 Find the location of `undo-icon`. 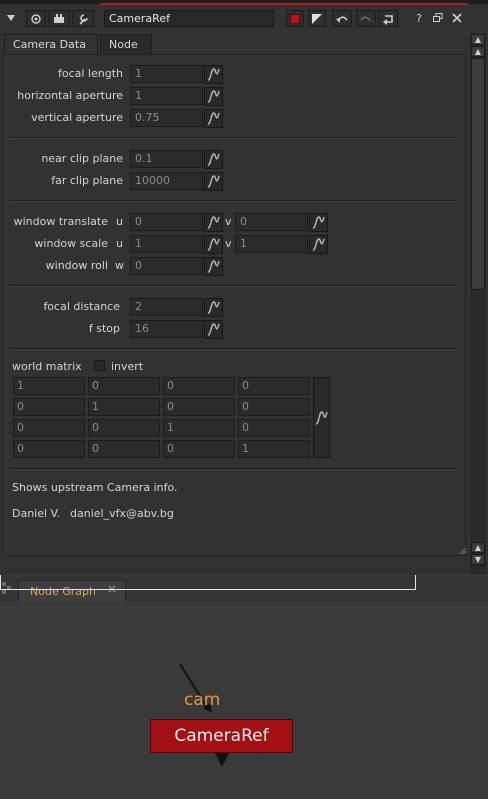

undo-icon is located at coordinates (342, 18).